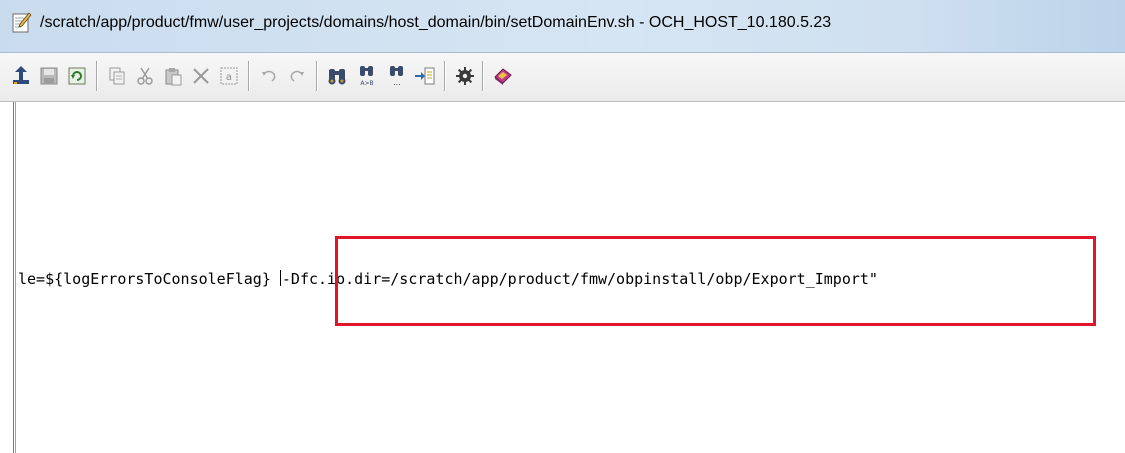  I want to click on redo-icon, so click(297, 76).